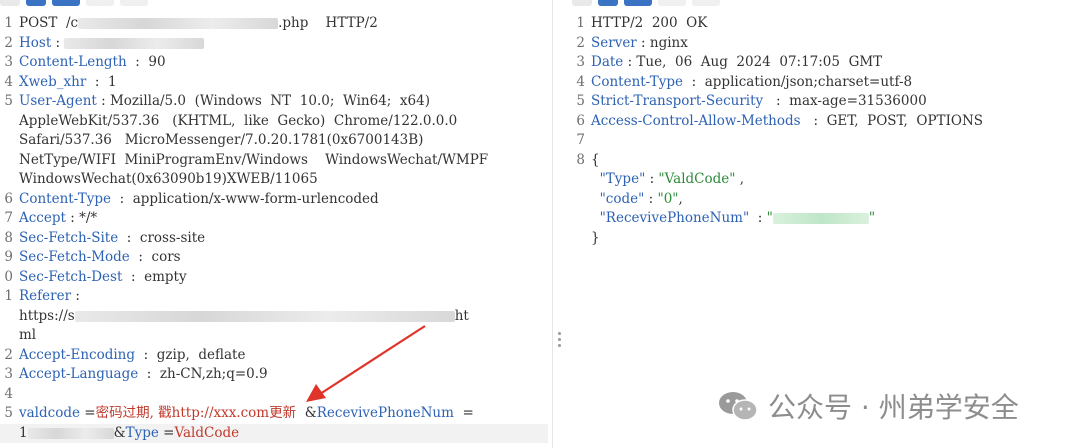 The height and width of the screenshot is (448, 1080). I want to click on newline-toggle-icon, so click(100, 3).